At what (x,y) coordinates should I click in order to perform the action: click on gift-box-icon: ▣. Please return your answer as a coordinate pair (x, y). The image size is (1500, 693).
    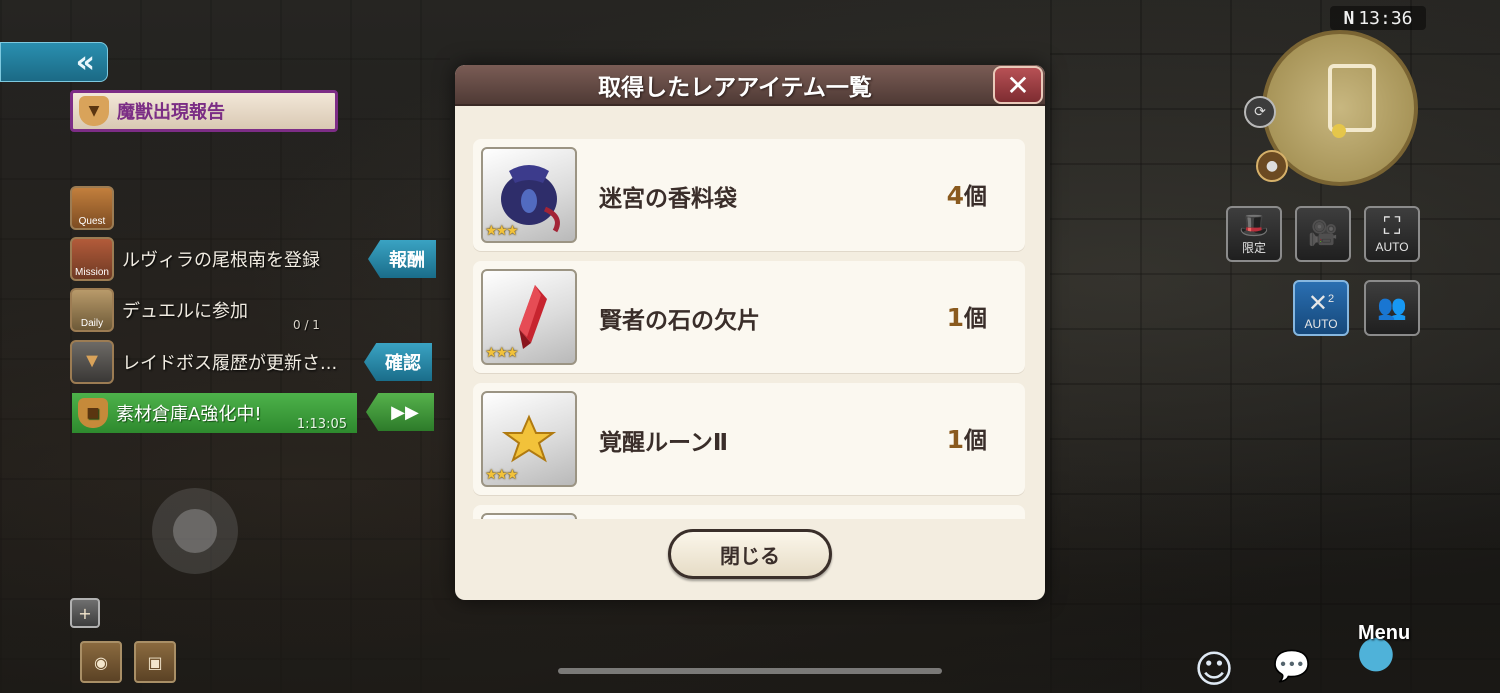
    Looking at the image, I should click on (155, 662).